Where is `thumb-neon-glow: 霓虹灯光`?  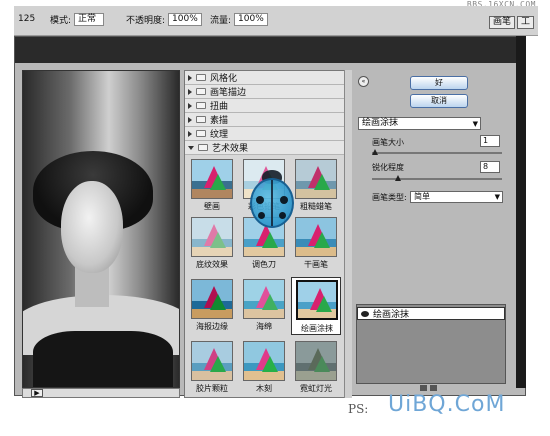 thumb-neon-glow: 霓虹灯光 is located at coordinates (316, 368).